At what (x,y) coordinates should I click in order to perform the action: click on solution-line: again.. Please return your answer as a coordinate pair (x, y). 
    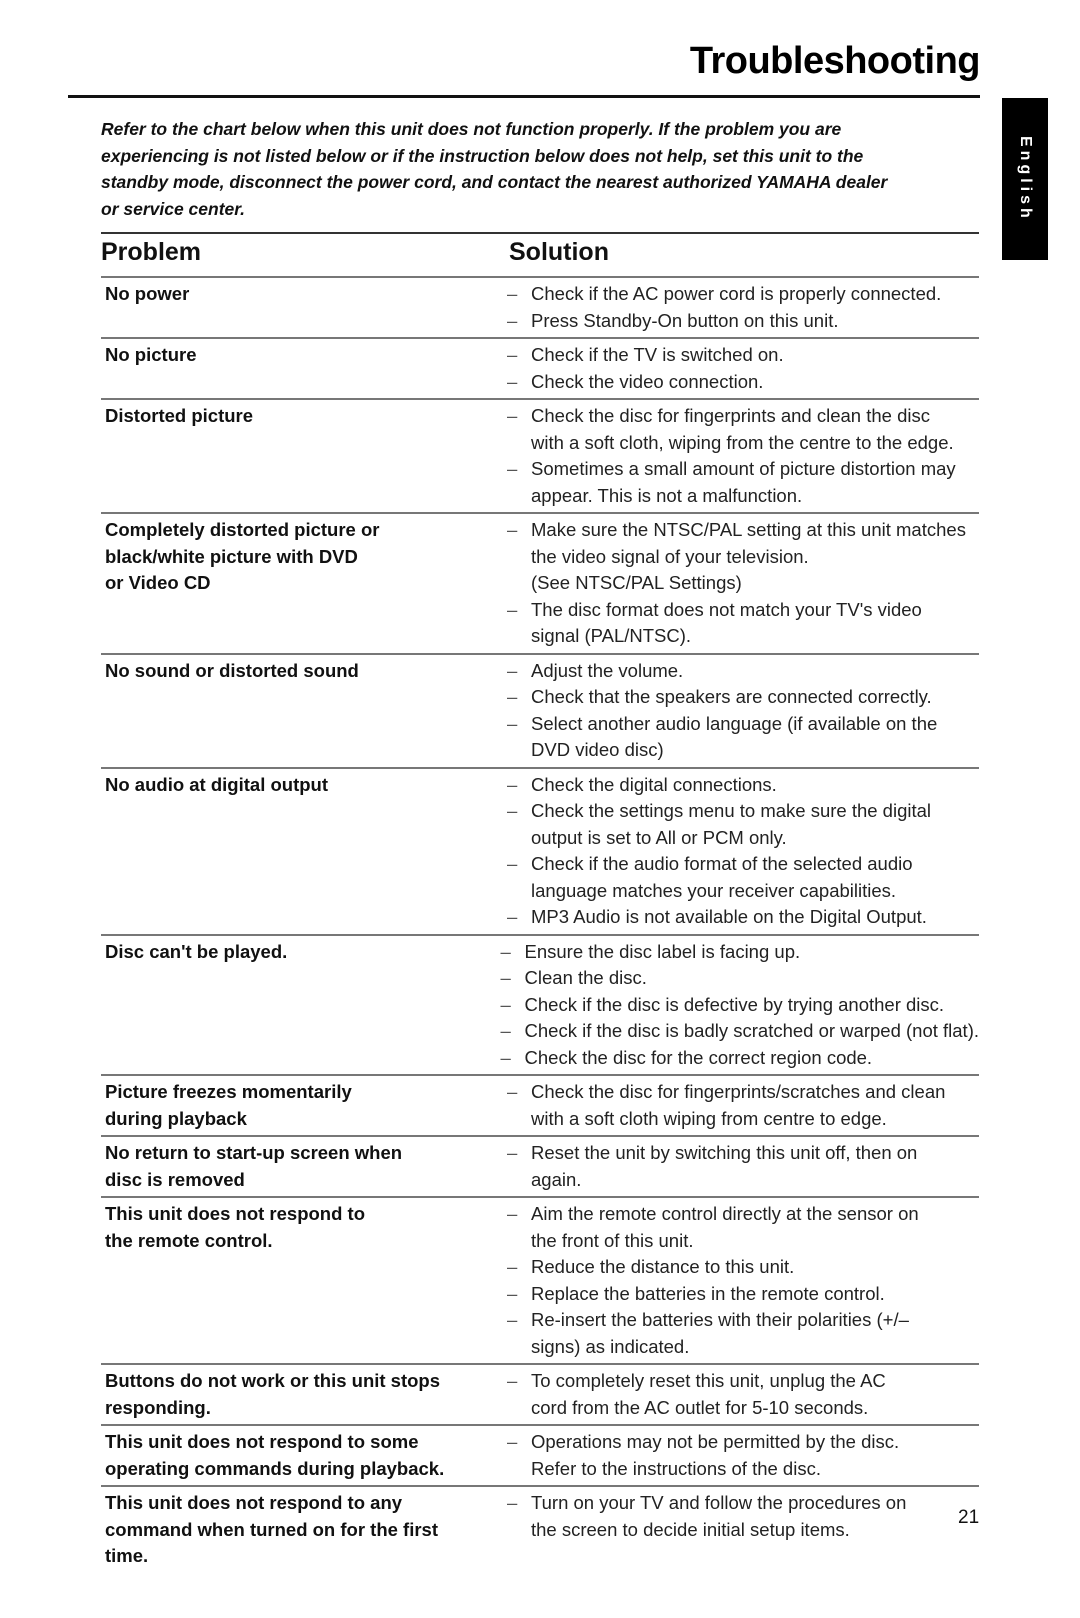
    Looking at the image, I should click on (556, 1179).